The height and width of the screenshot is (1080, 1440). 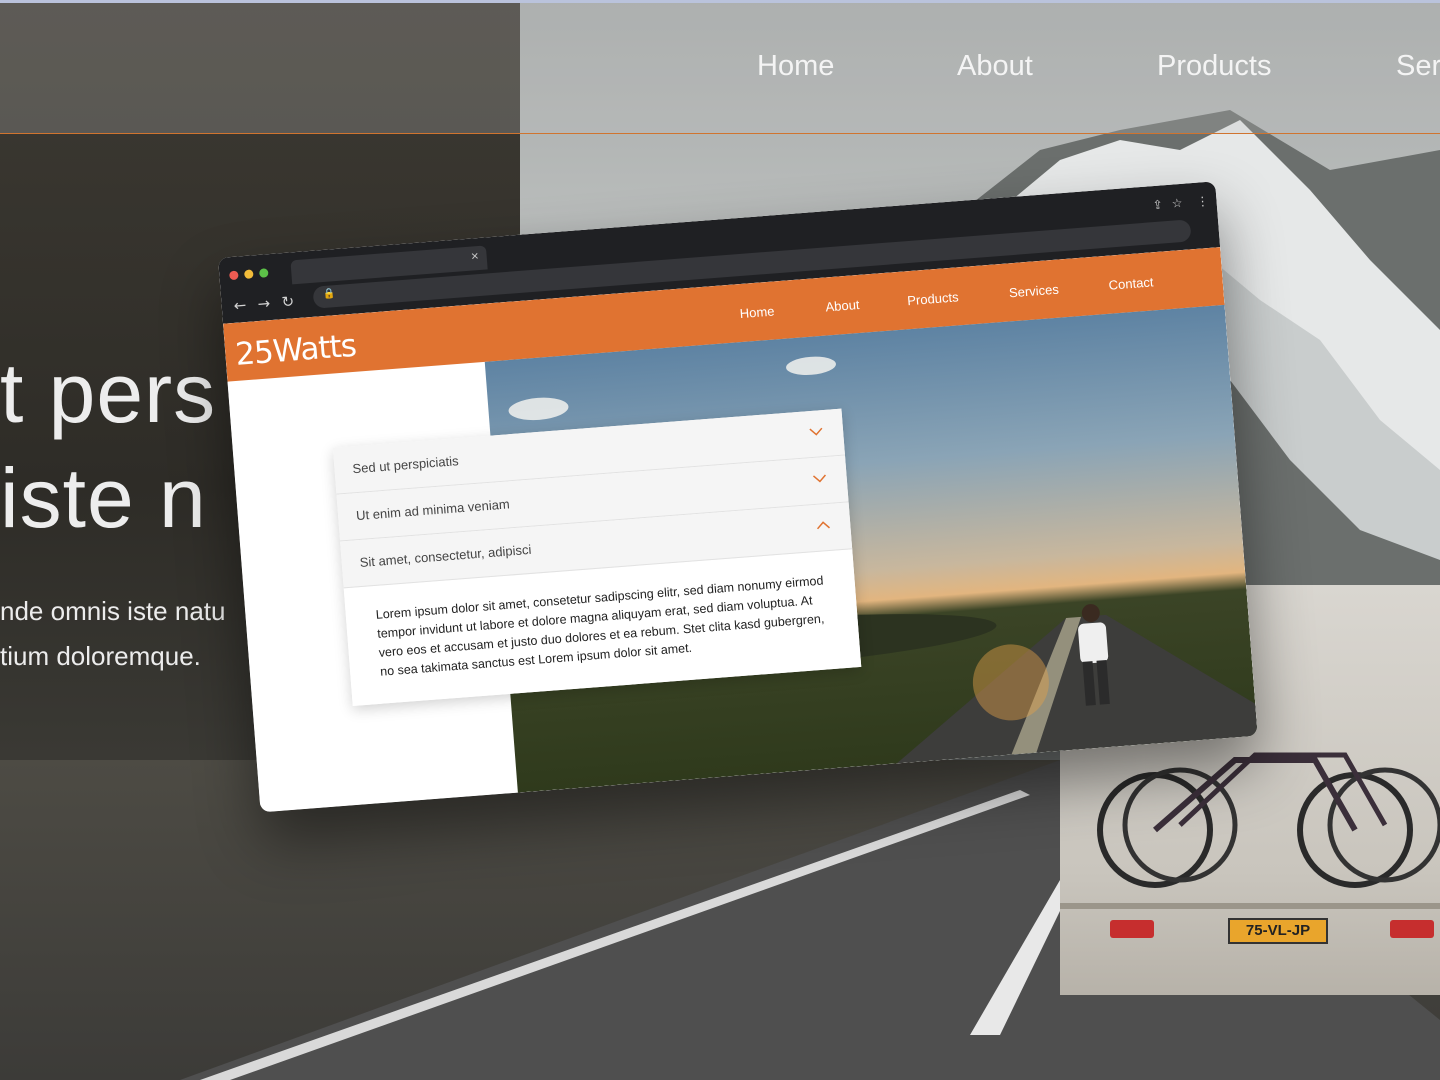 I want to click on bg-nav-products: Products, so click(x=1214, y=66).